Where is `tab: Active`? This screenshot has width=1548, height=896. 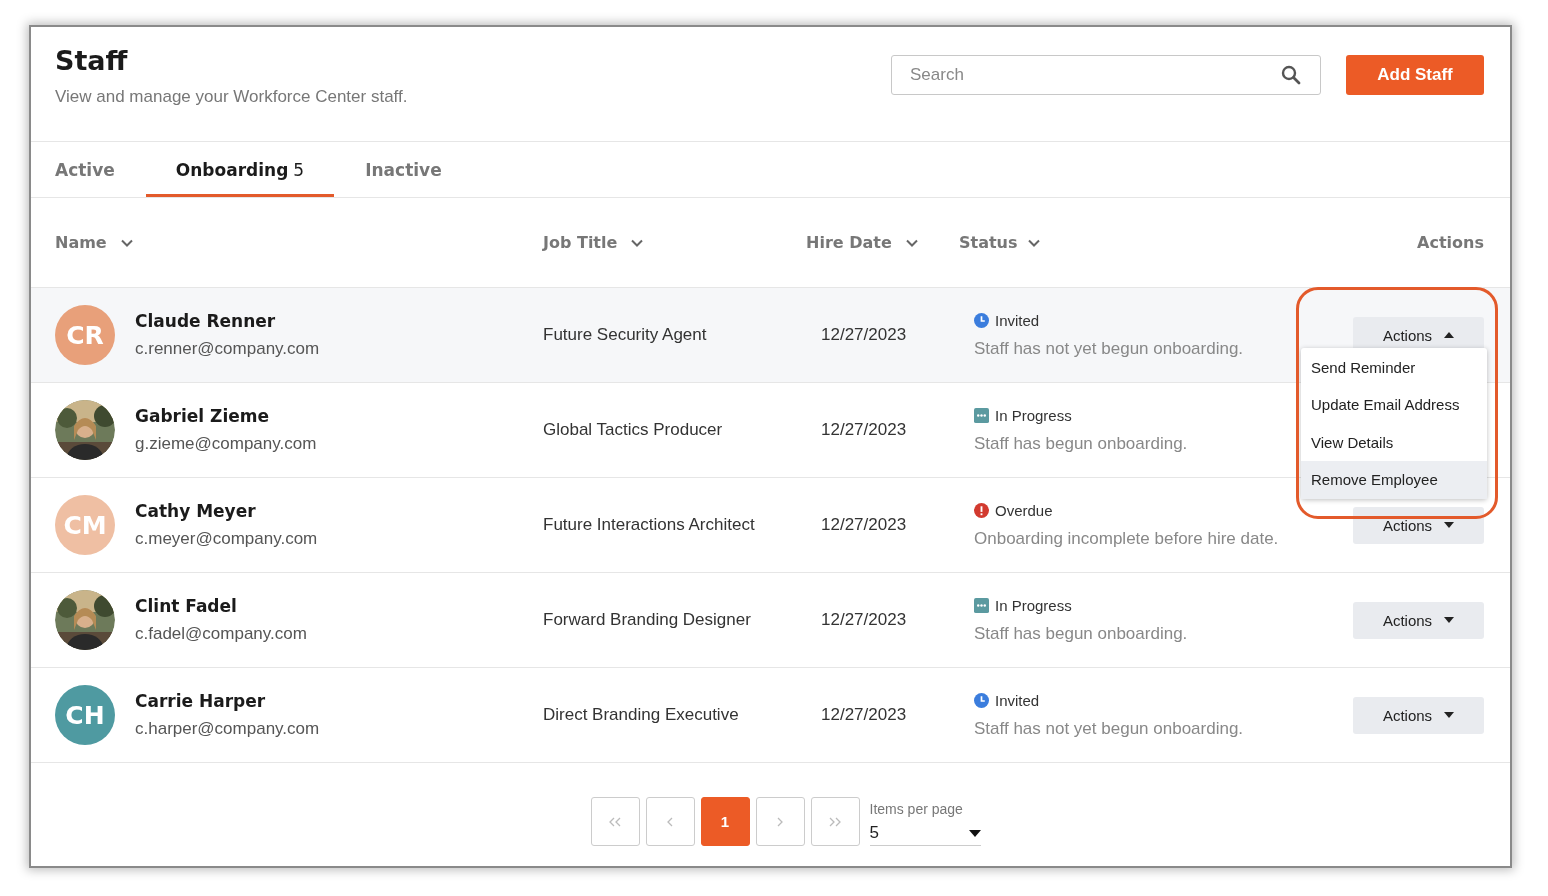 tab: Active is located at coordinates (85, 169).